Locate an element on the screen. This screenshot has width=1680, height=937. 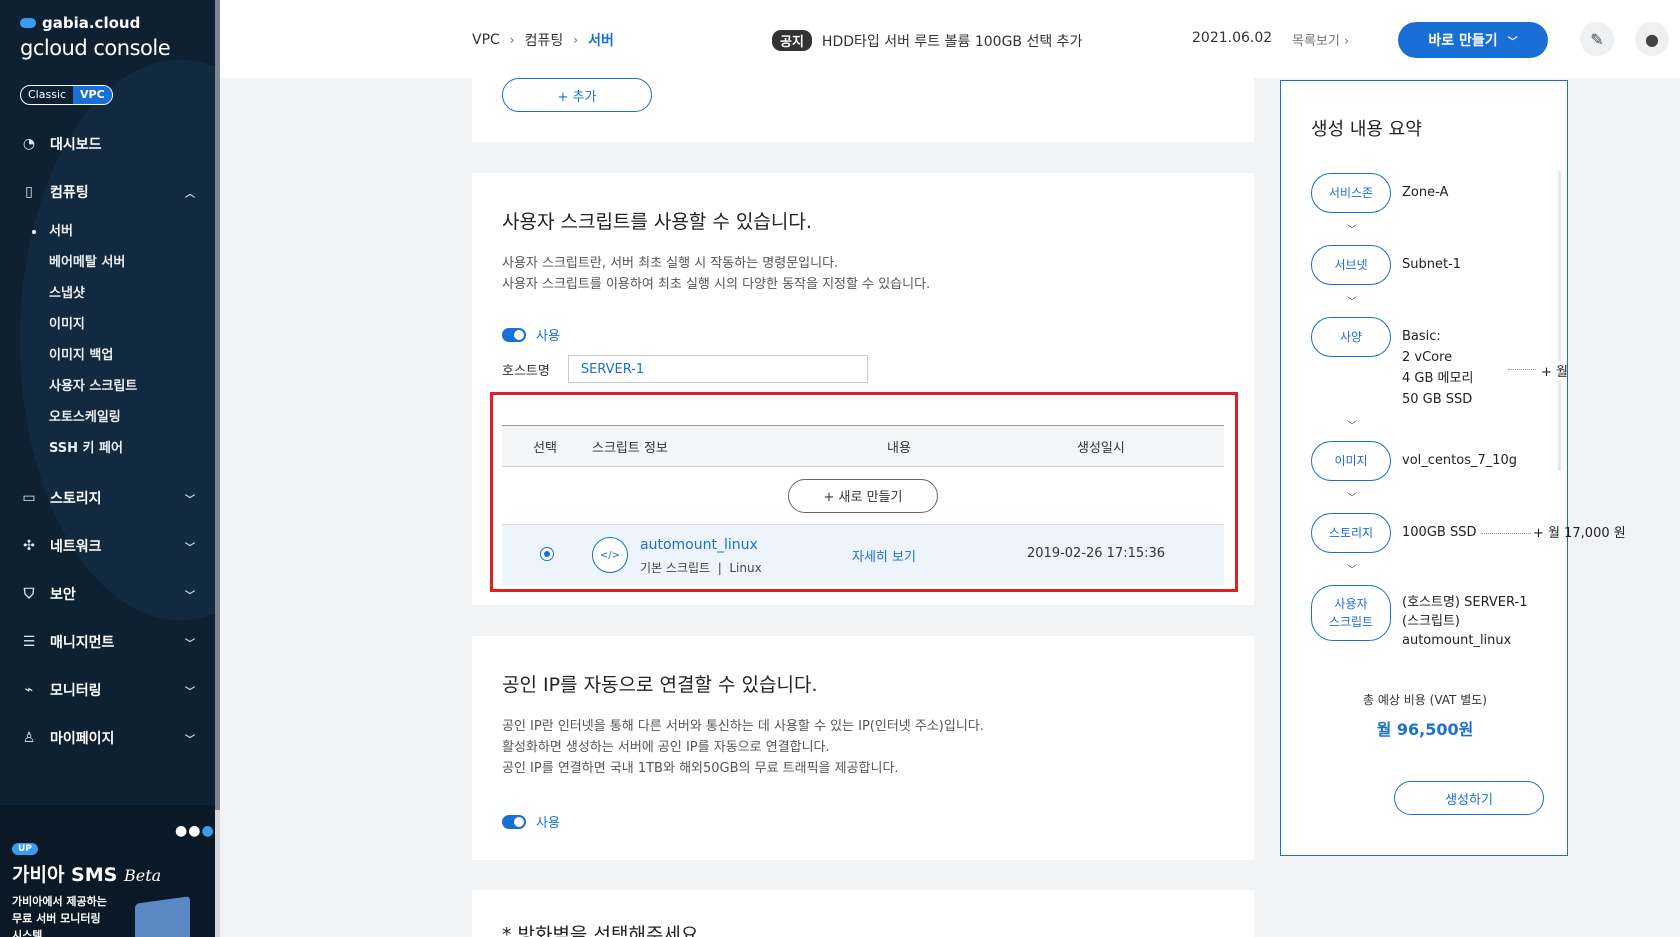
sidebar-item-computing: ▯ 컴퓨팅 ︿ is located at coordinates (107, 192).